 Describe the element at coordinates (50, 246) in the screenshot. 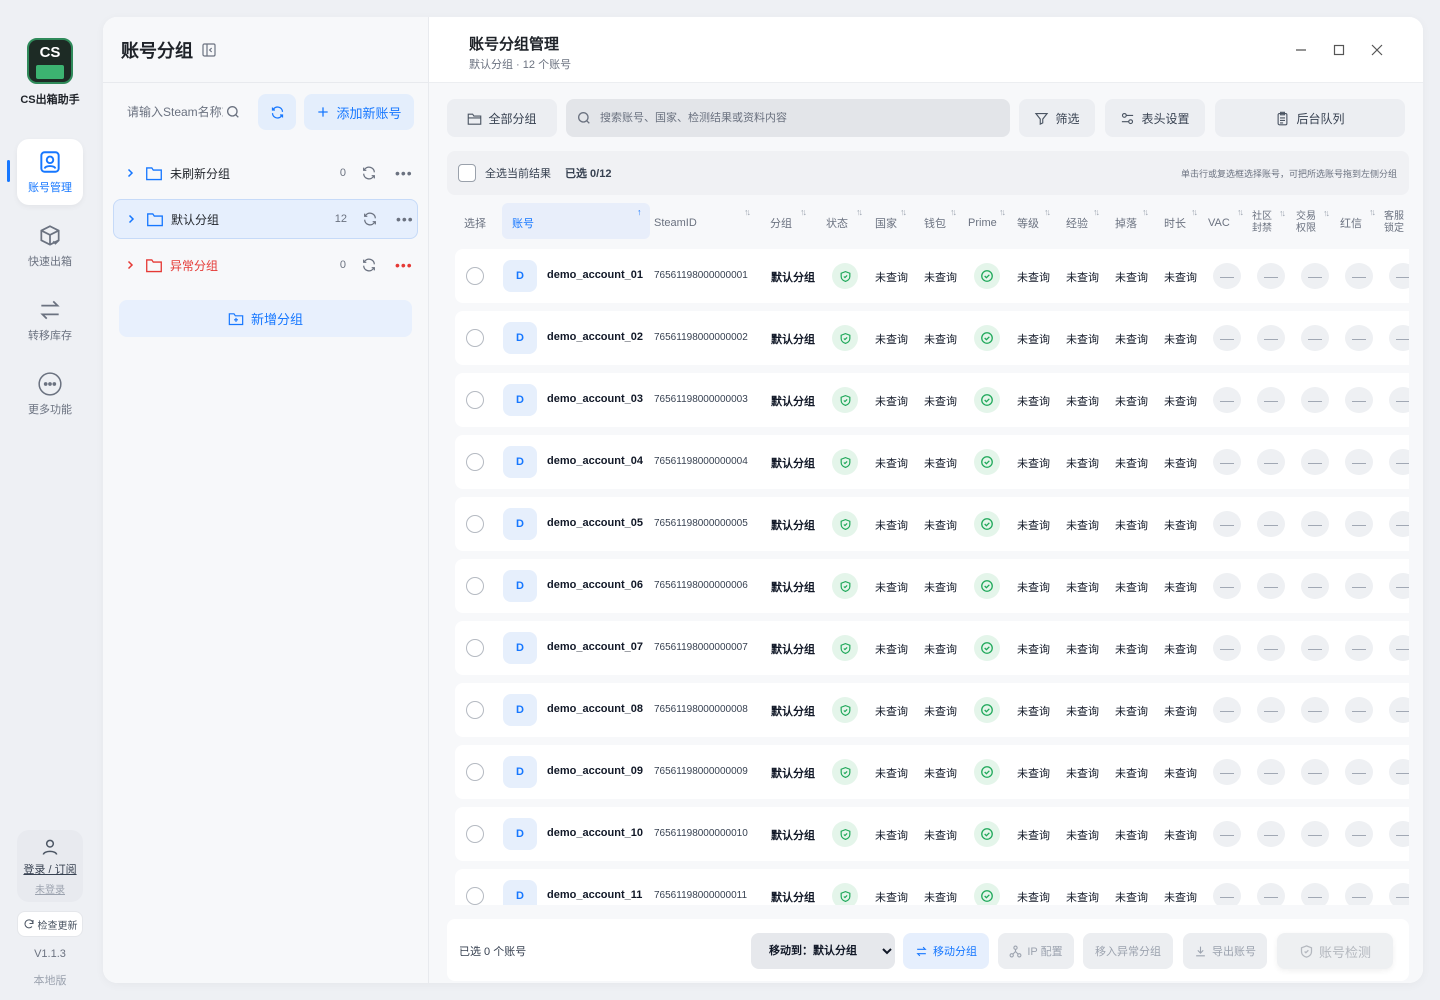

I see `nav-quick-unbox: 快速出箱` at that location.